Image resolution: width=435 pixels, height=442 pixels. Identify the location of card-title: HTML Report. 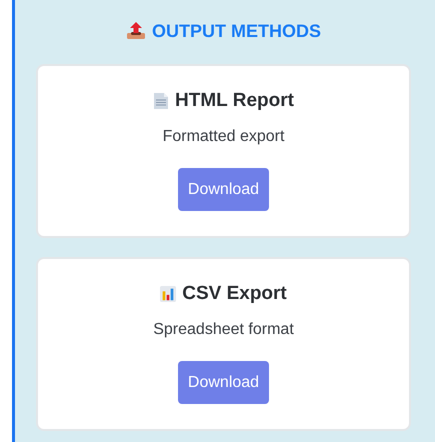
(234, 101).